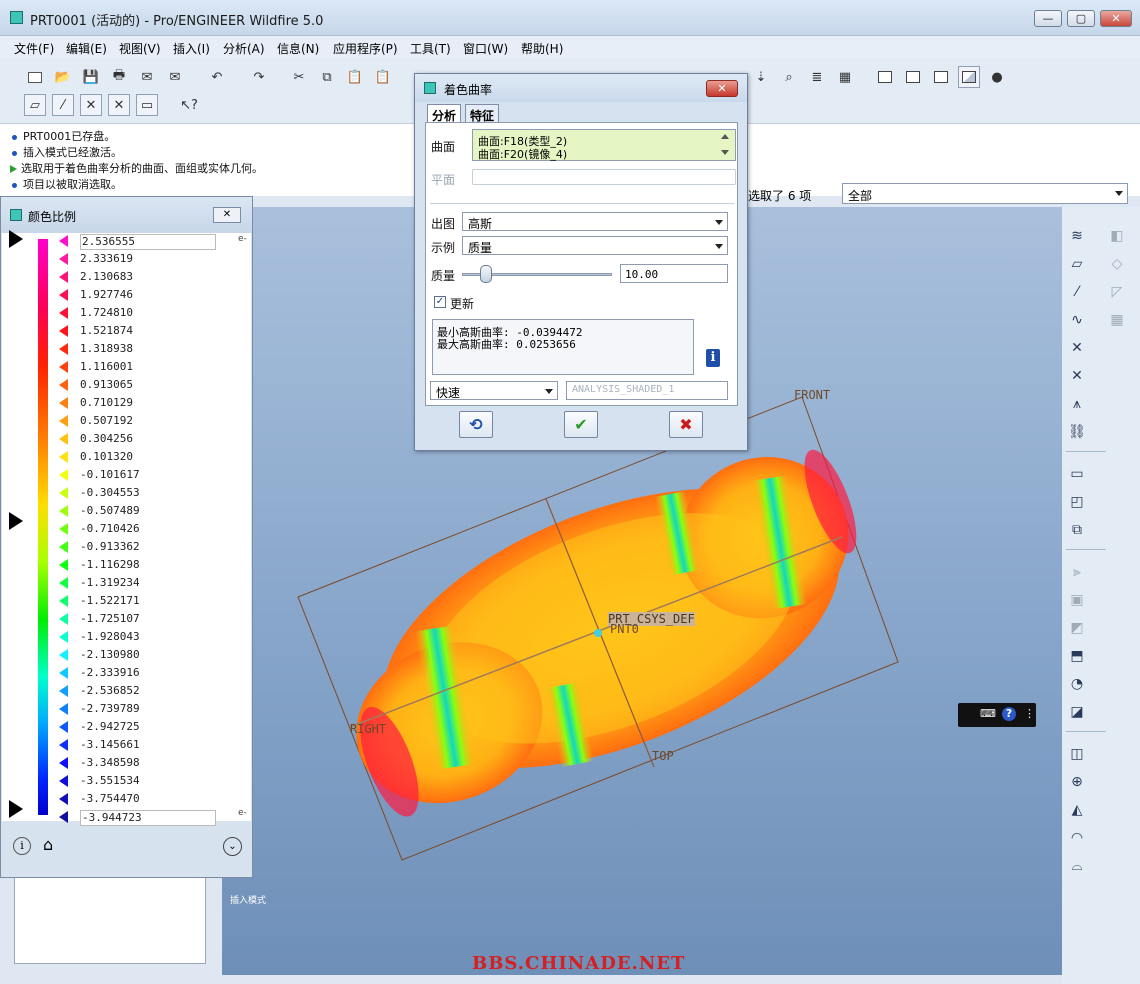 Image resolution: width=1140 pixels, height=984 pixels. What do you see at coordinates (1077, 866) in the screenshot?
I see `warp-icon: ⌓` at bounding box center [1077, 866].